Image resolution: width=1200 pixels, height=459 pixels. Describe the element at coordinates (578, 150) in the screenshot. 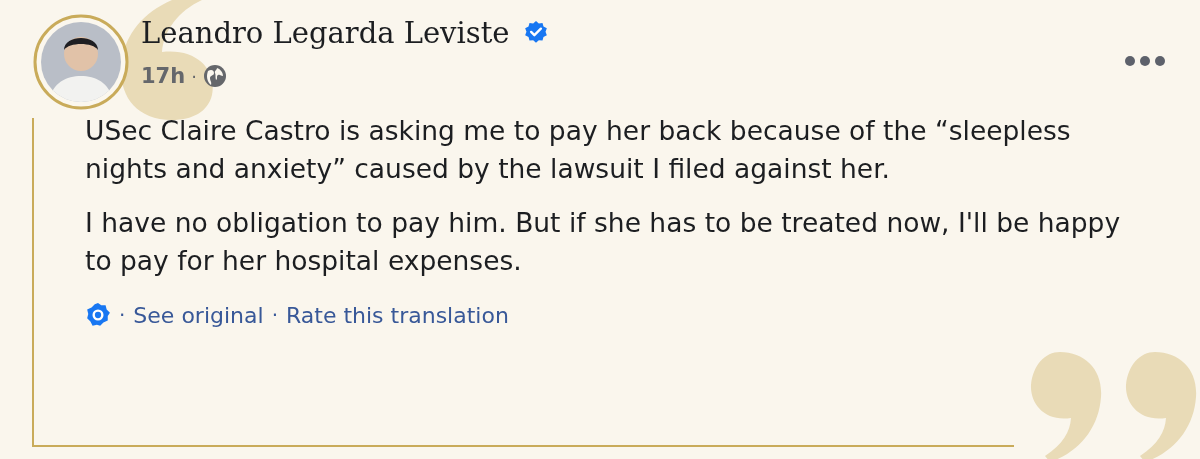

I see `post-paragraph: USec Claire Castro is asking me to pay her back because of the “sleepless nights and anxiety” caused by the lawsuit I filed against her.` at that location.